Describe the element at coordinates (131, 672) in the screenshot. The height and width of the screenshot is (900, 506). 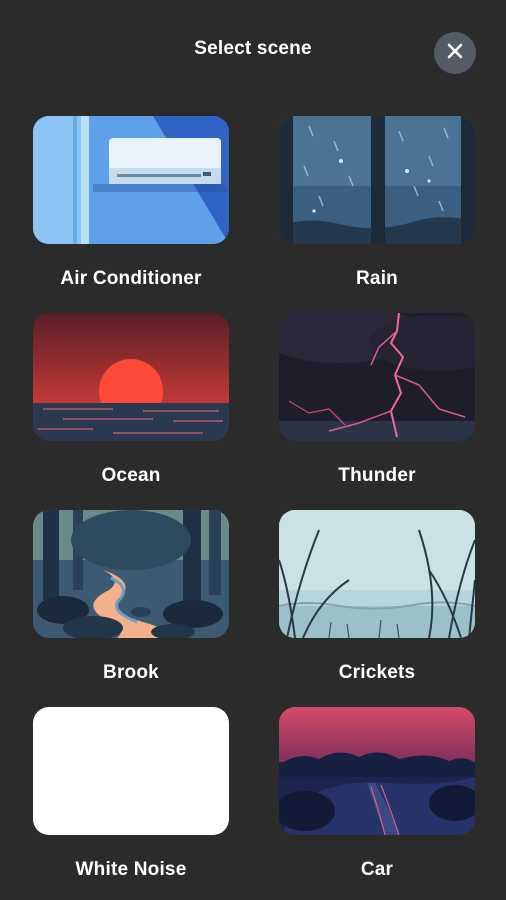
I see `scene-label-brook: Brook` at that location.